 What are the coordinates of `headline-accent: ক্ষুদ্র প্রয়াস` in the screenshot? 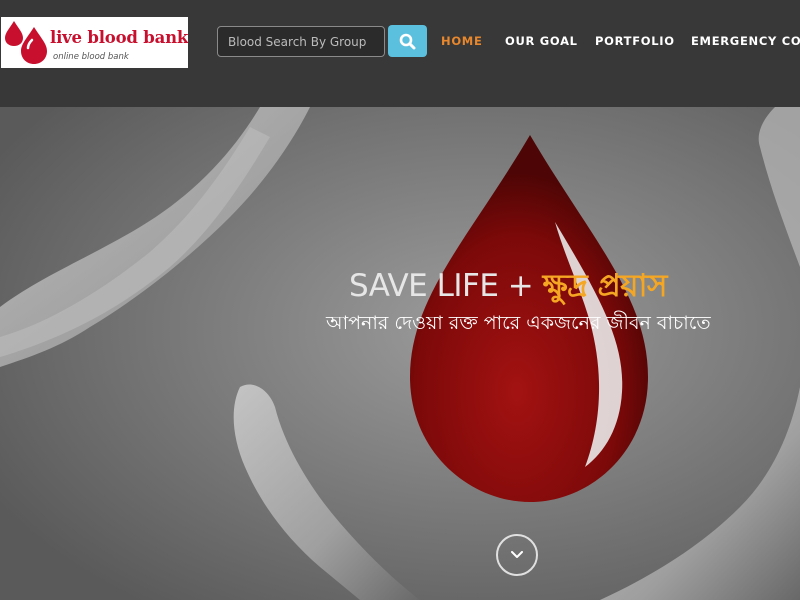 It's located at (605, 286).